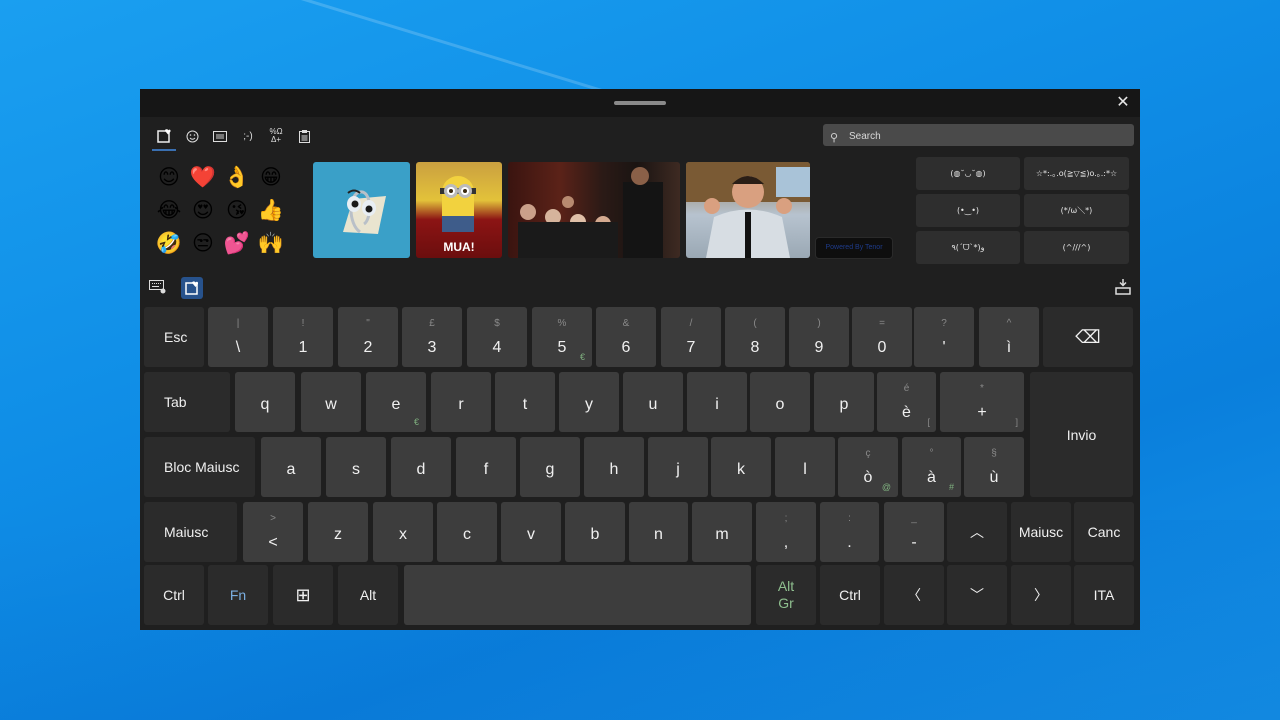  What do you see at coordinates (368, 337) in the screenshot?
I see `key-2: " 2` at bounding box center [368, 337].